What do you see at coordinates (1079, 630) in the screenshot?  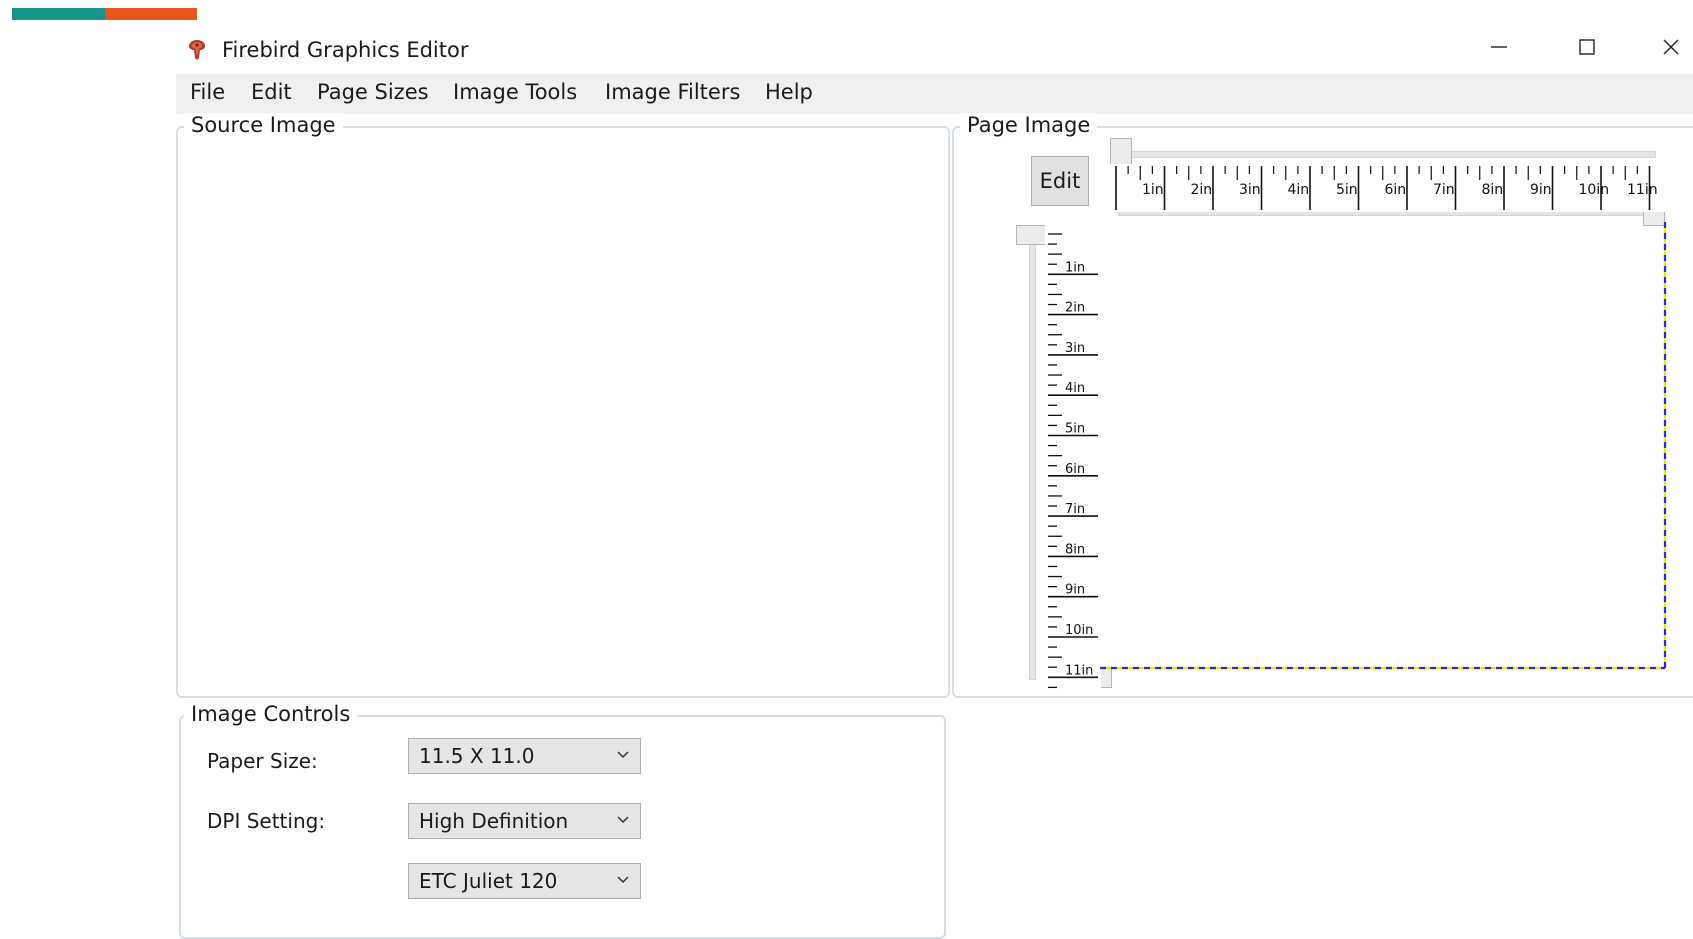 I see `ruler-v-label: 10in` at bounding box center [1079, 630].